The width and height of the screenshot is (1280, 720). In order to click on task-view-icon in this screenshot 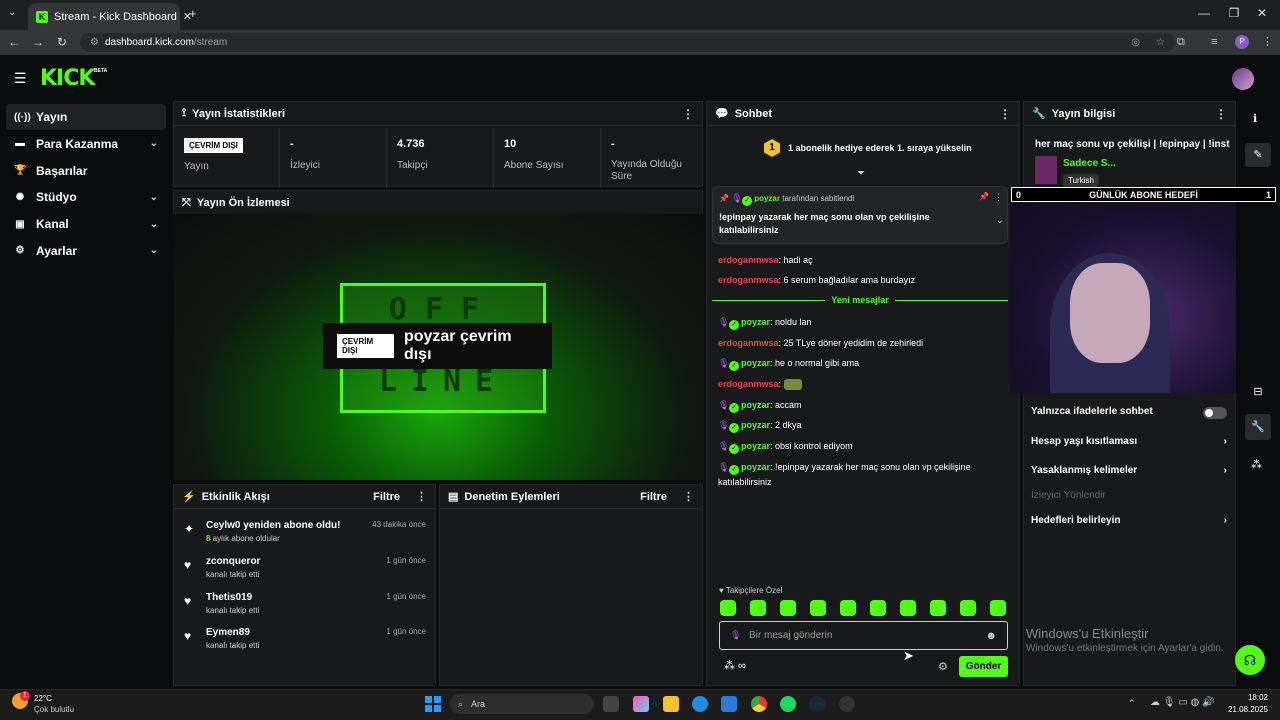, I will do `click(611, 704)`.